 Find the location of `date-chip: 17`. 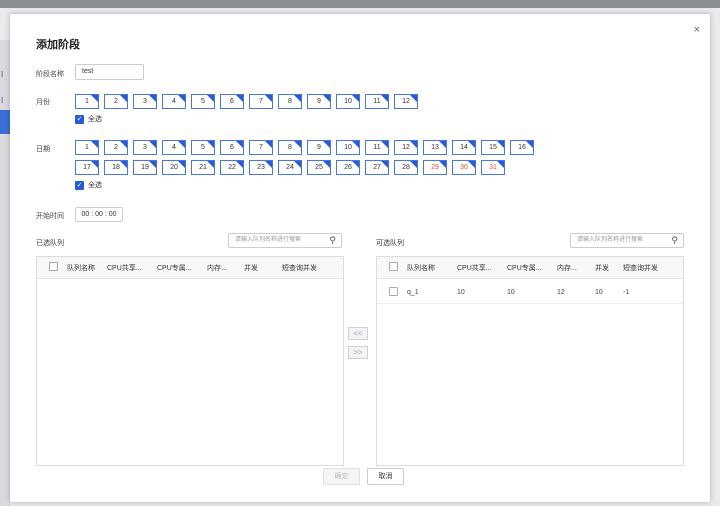

date-chip: 17 is located at coordinates (87, 167).